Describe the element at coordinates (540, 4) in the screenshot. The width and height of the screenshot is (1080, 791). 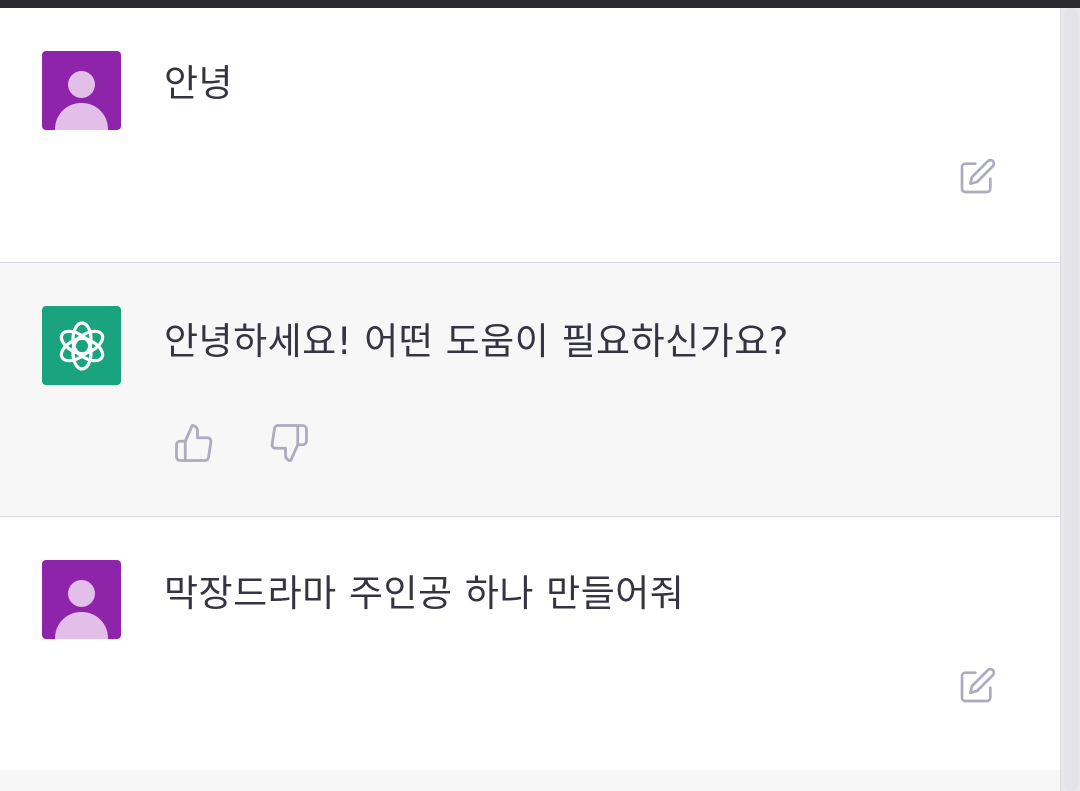
I see `window-top-bar` at that location.